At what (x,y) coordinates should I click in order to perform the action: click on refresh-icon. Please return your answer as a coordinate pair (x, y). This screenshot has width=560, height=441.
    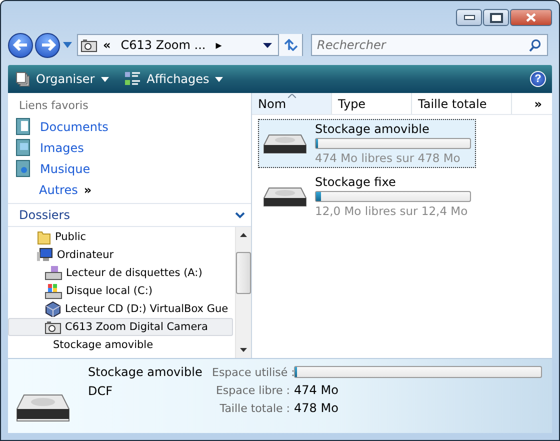
    Looking at the image, I should click on (291, 45).